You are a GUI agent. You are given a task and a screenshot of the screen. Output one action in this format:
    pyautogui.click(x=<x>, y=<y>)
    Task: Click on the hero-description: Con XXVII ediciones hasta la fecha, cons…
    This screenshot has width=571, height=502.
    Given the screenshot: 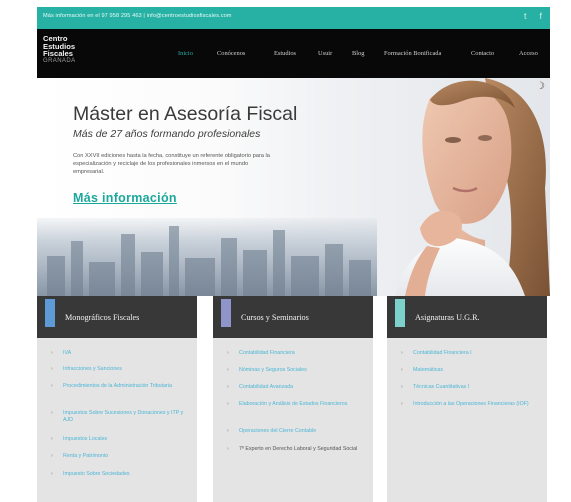 What is the action you would take?
    pyautogui.click(x=171, y=164)
    